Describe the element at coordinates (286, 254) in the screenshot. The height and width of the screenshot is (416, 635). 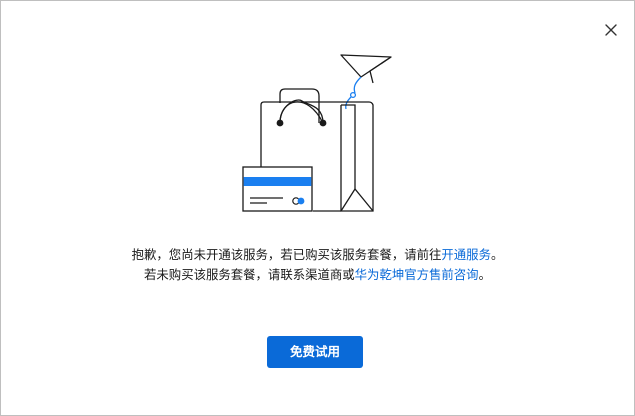
I see `message-line-1-text: 抱歉，您尚未开通该服务，若已购买该服务套餐，请前往` at that location.